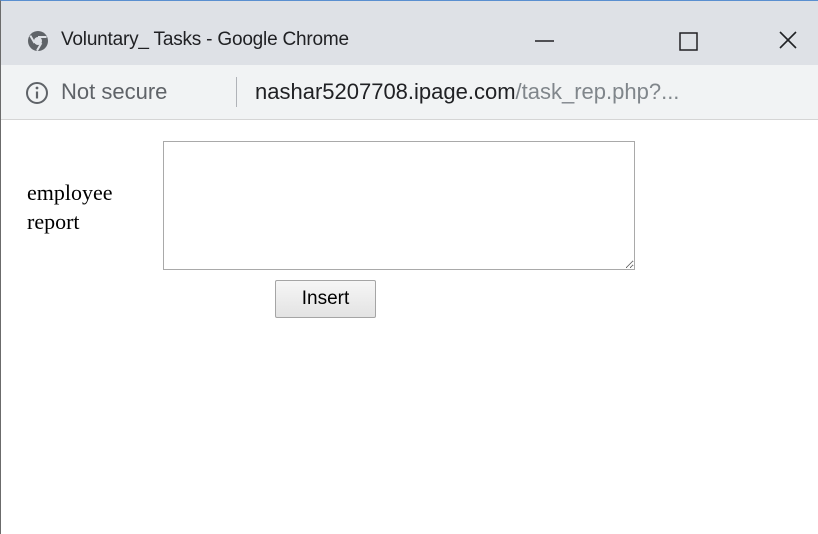  What do you see at coordinates (236, 92) in the screenshot?
I see `address-divider` at bounding box center [236, 92].